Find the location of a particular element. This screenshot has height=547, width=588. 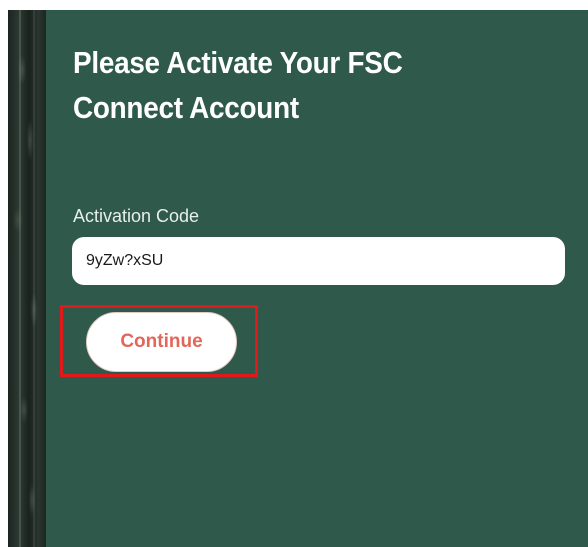

continue-button: Continue is located at coordinates (161, 342).